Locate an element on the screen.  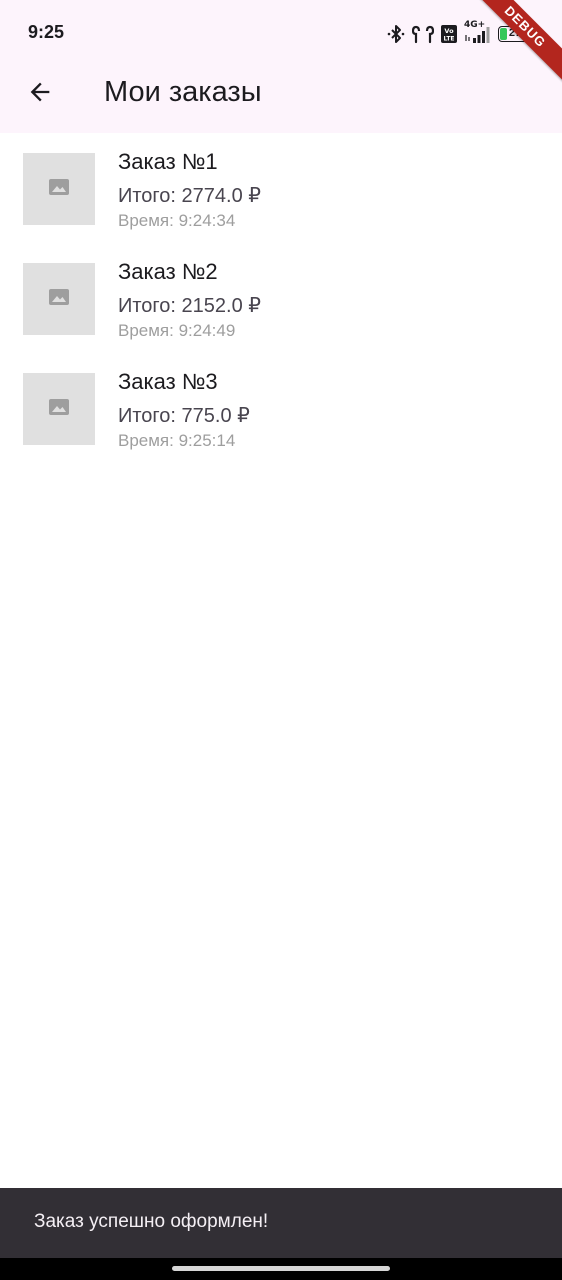
earbuds-icon is located at coordinates (423, 34).